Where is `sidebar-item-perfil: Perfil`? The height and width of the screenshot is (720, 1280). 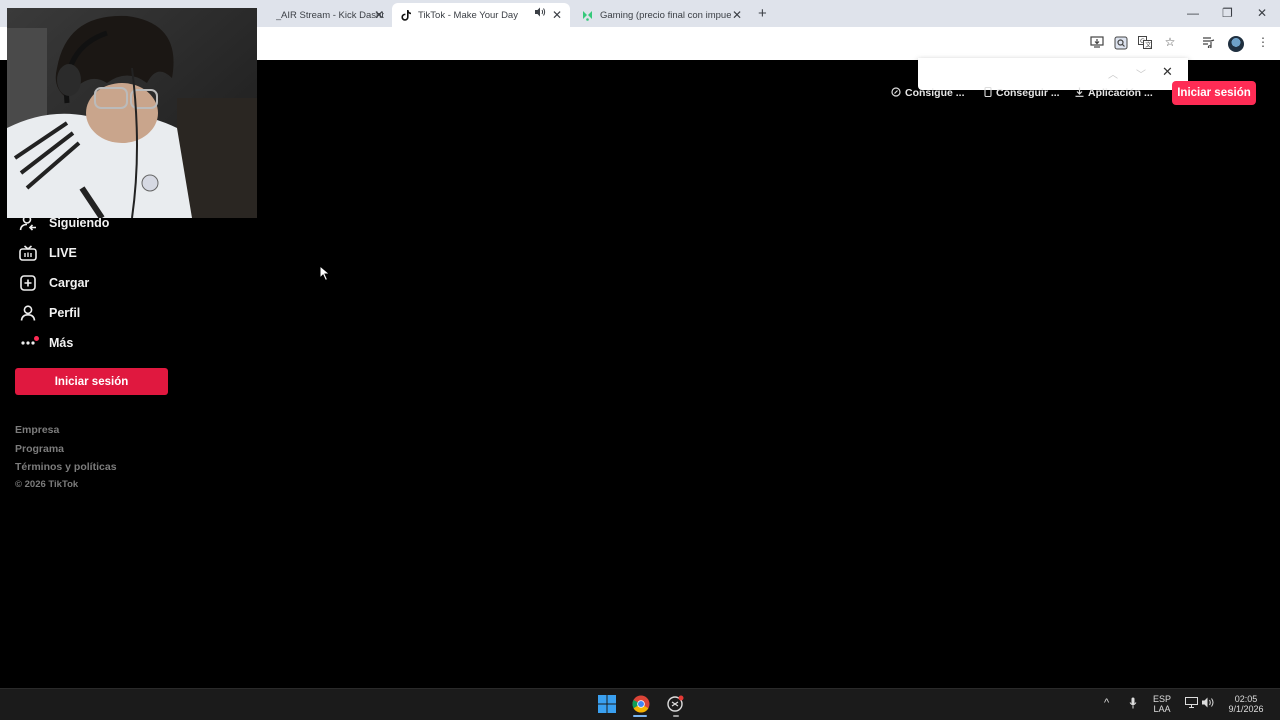
sidebar-item-perfil: Perfil is located at coordinates (49, 313).